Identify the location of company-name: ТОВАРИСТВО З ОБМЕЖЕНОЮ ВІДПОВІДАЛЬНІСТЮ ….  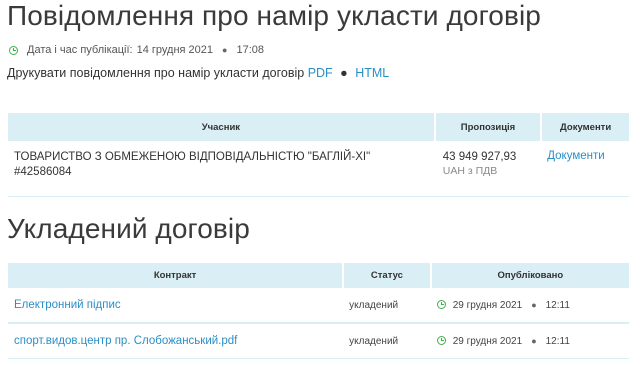
(192, 157).